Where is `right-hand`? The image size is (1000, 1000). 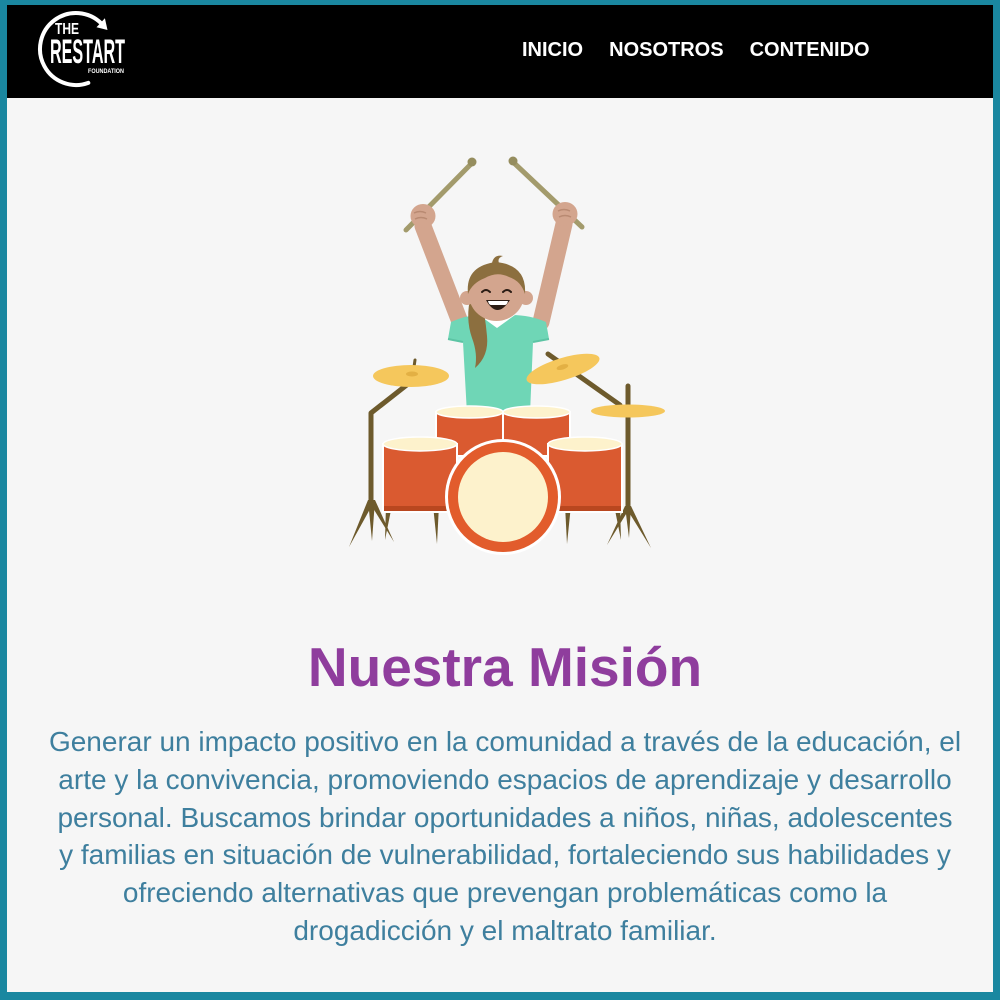
right-hand is located at coordinates (565, 214).